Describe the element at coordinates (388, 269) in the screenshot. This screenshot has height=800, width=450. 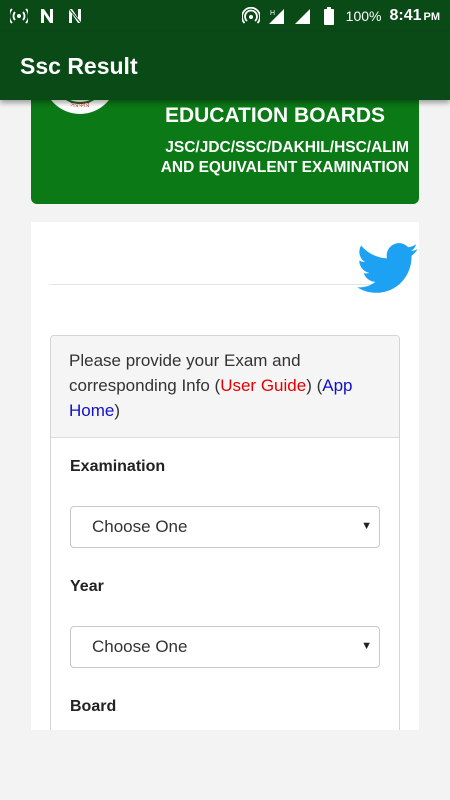
I see `twitter-icon` at that location.